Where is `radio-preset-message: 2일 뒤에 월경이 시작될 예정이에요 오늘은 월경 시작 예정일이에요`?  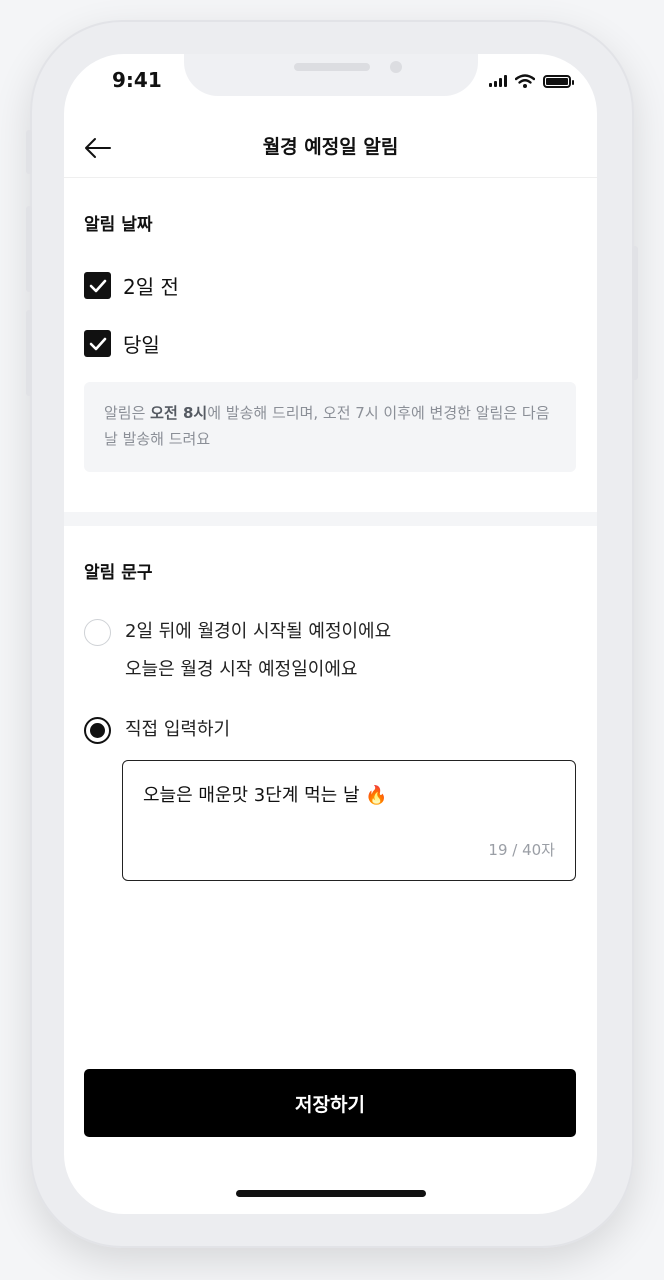 radio-preset-message: 2일 뒤에 월경이 시작될 예정이에요 오늘은 월경 시작 예정일이에요 is located at coordinates (237, 654).